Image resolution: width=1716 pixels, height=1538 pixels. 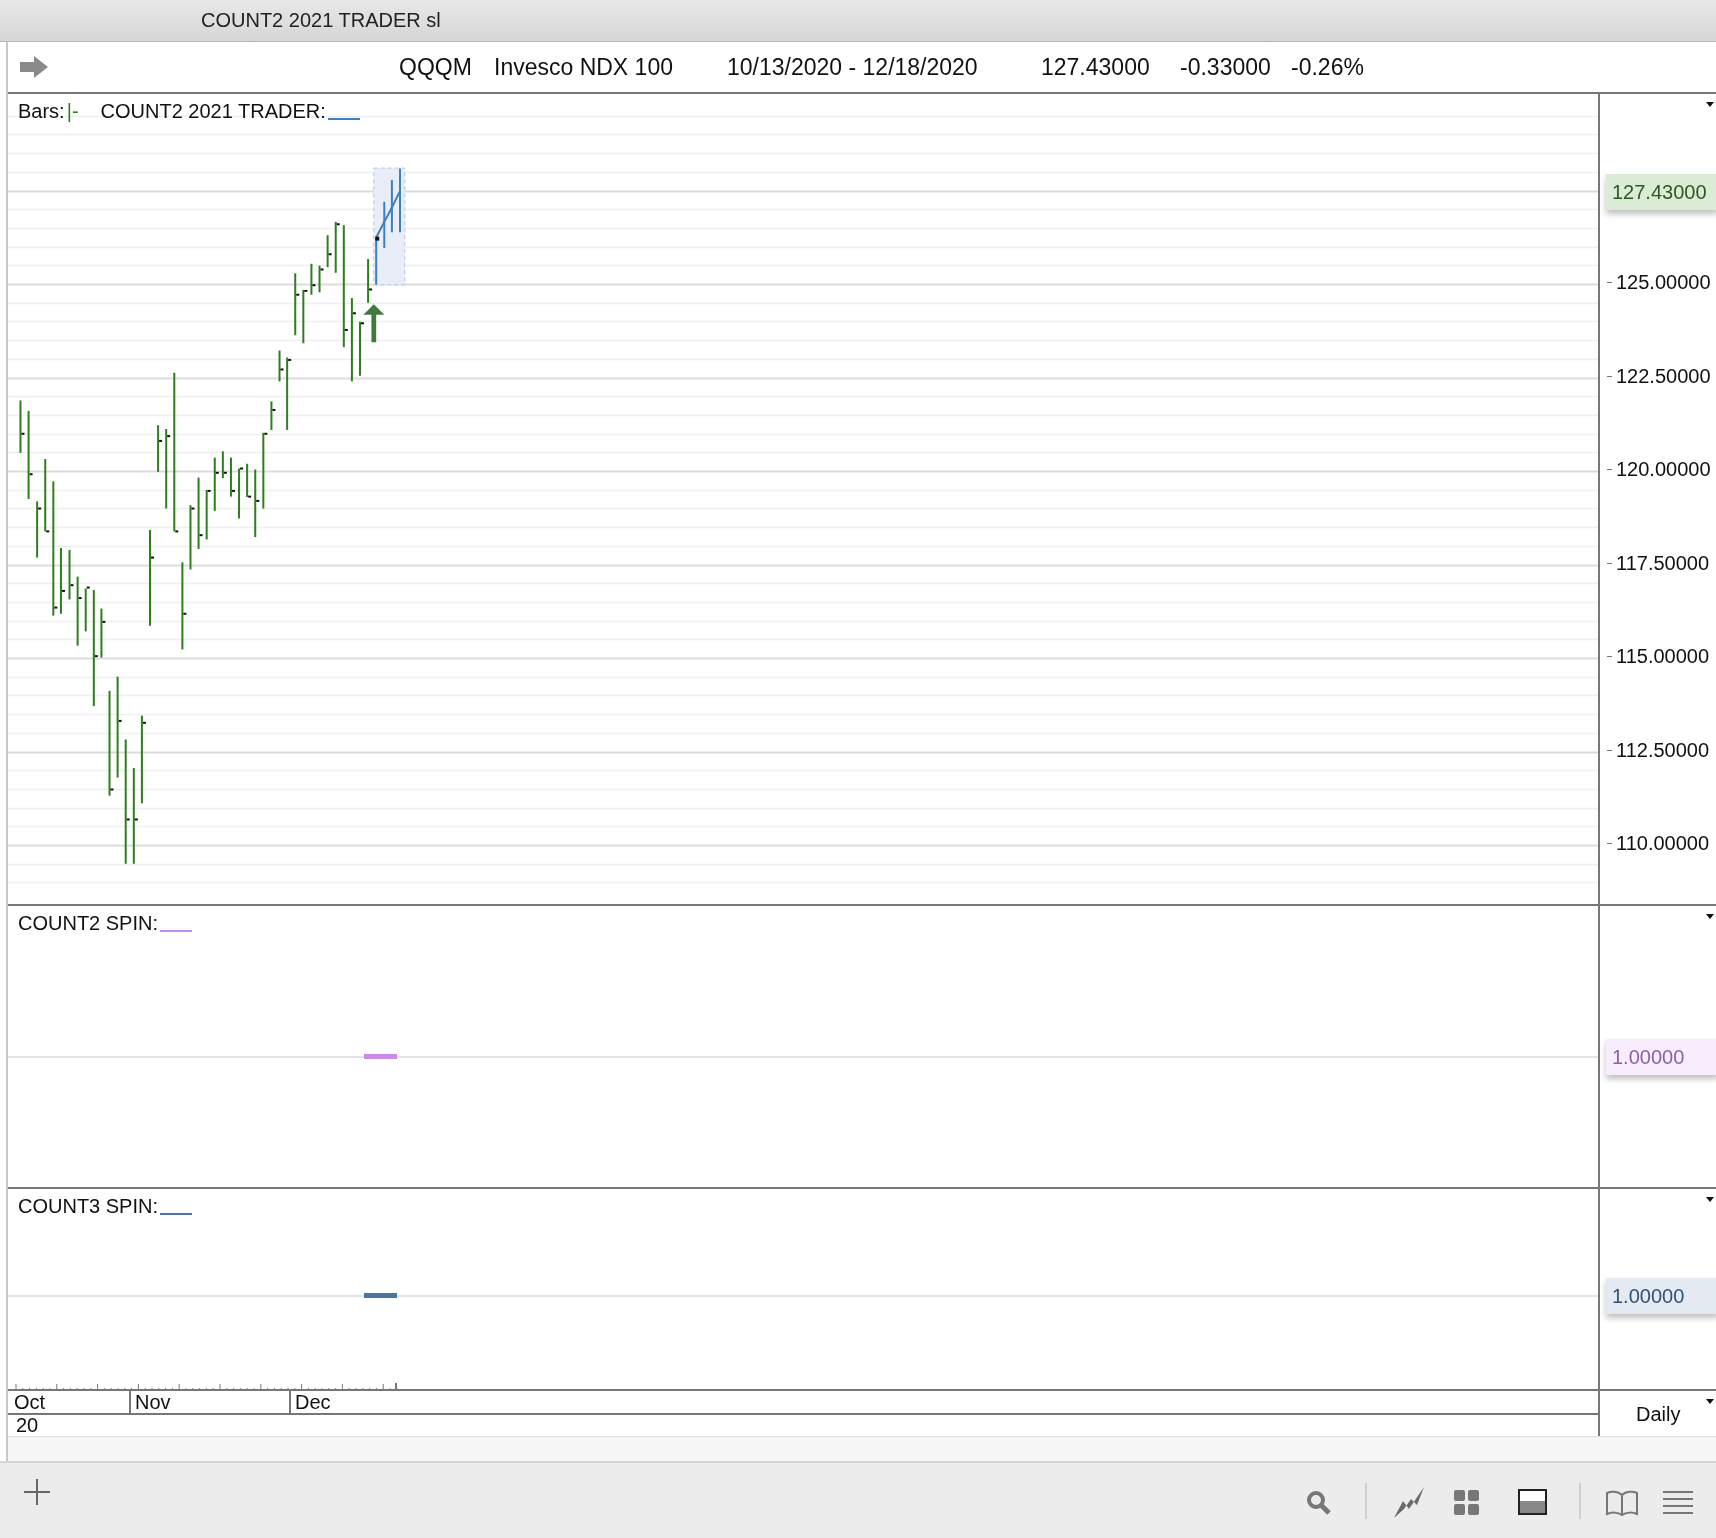 I want to click on search-icon, so click(x=1319, y=1503).